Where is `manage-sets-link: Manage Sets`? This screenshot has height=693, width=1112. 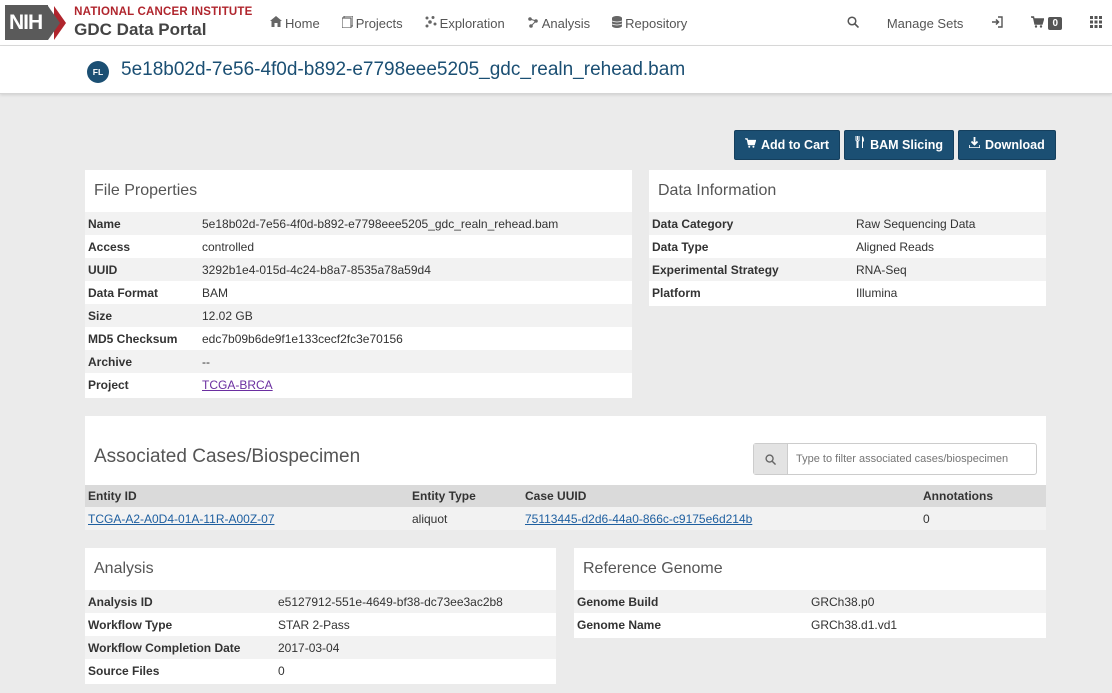
manage-sets-link: Manage Sets is located at coordinates (925, 23).